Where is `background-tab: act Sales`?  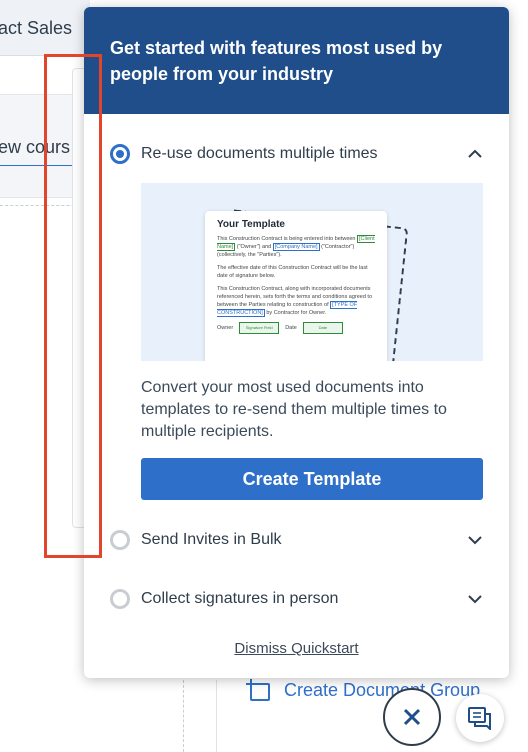
background-tab: act Sales is located at coordinates (45, 28).